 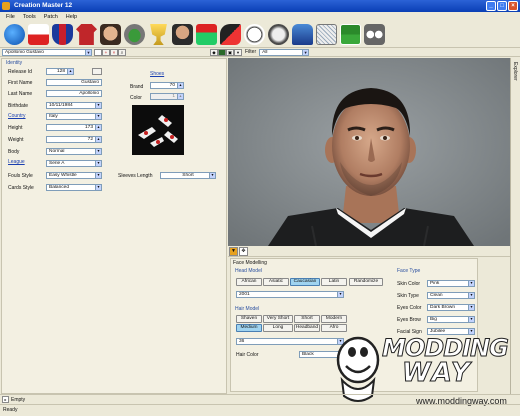 What do you see at coordinates (98, 105) in the screenshot?
I see `calendar-icon: ▼` at bounding box center [98, 105].